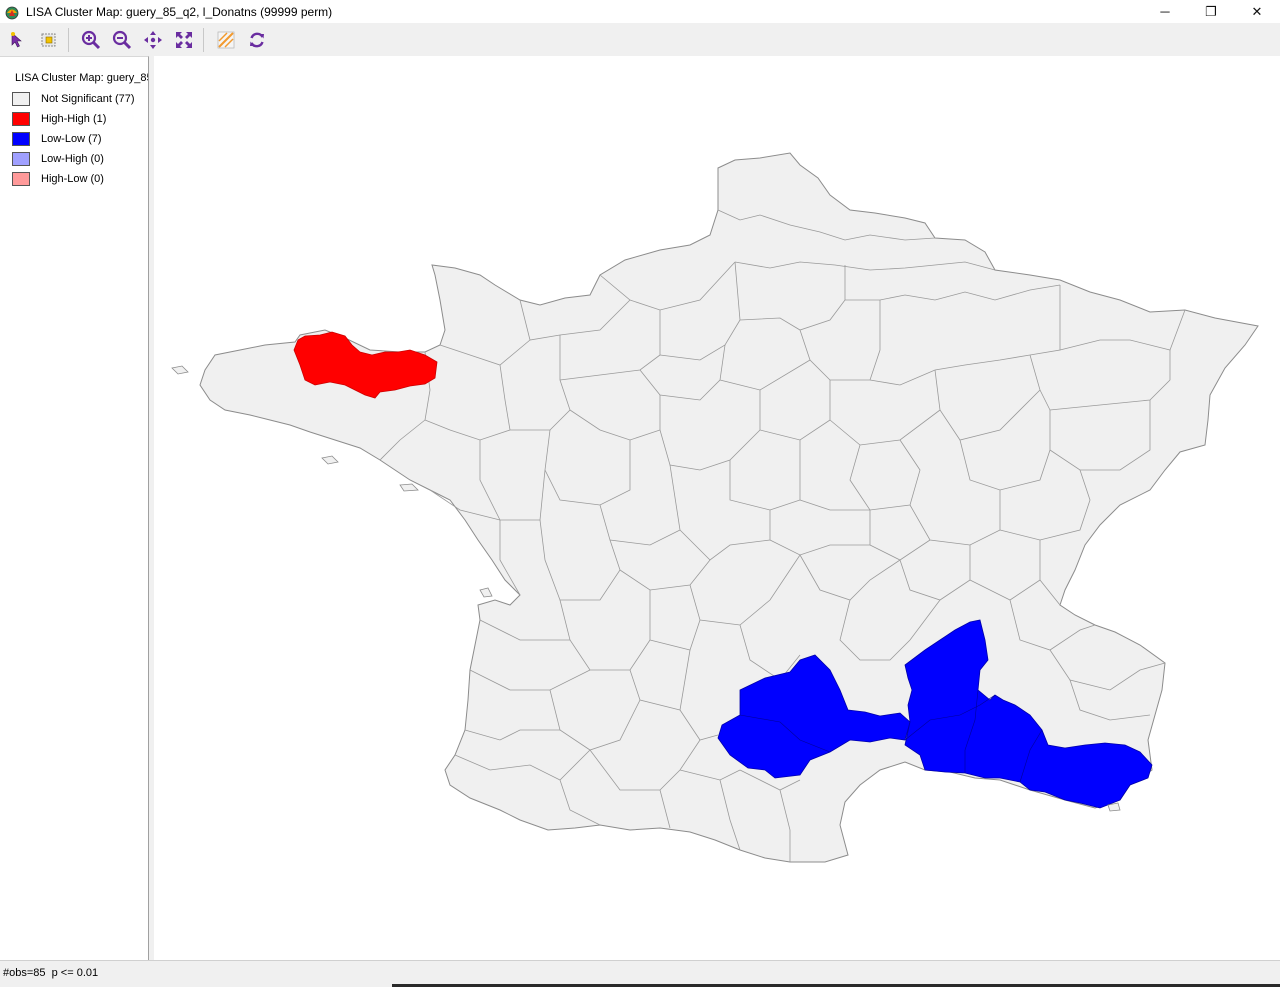 This screenshot has height=987, width=1280. I want to click on status-bar: #obs=85 p <= 0.01, so click(640, 973).